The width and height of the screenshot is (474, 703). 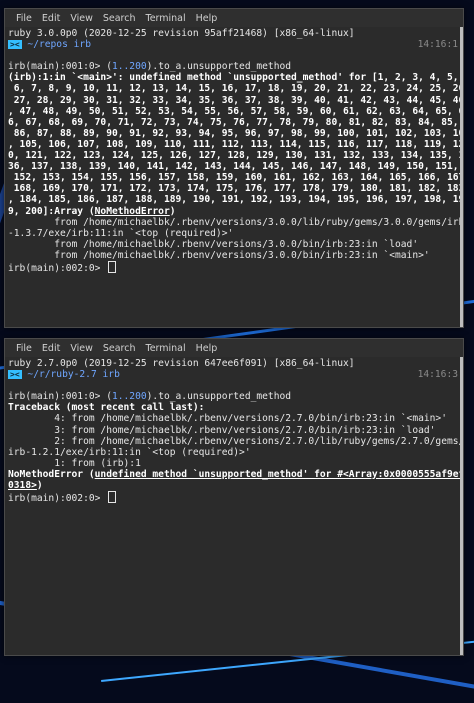 What do you see at coordinates (437, 45) in the screenshot?
I see `prompt-time: 14:16:1` at bounding box center [437, 45].